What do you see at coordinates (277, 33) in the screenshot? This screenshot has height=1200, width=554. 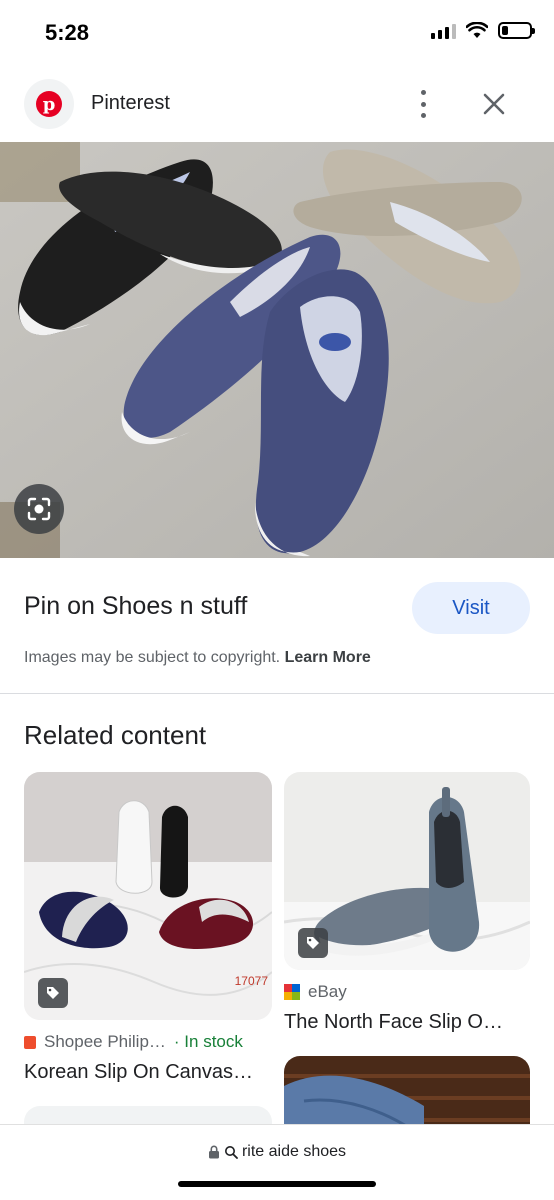 I see `status-bar: 5:28` at bounding box center [277, 33].